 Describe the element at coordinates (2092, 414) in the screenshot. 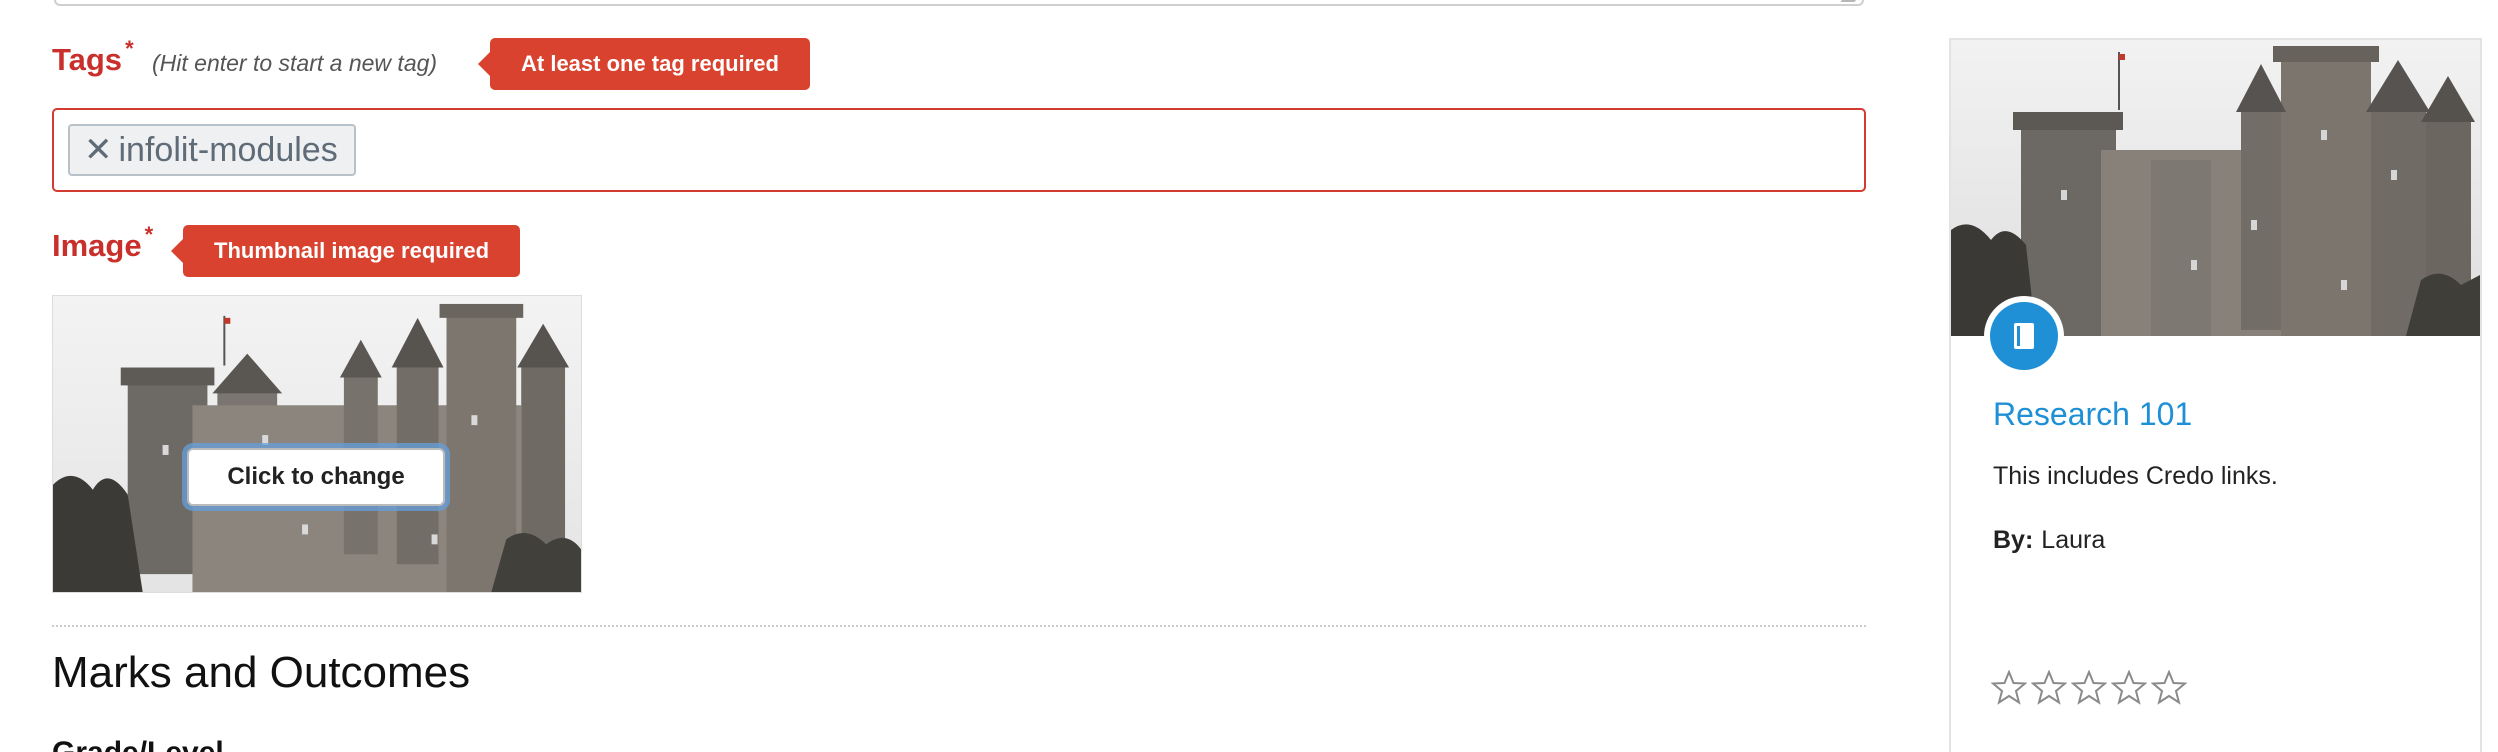

I see `card-title-link: Research 101` at that location.